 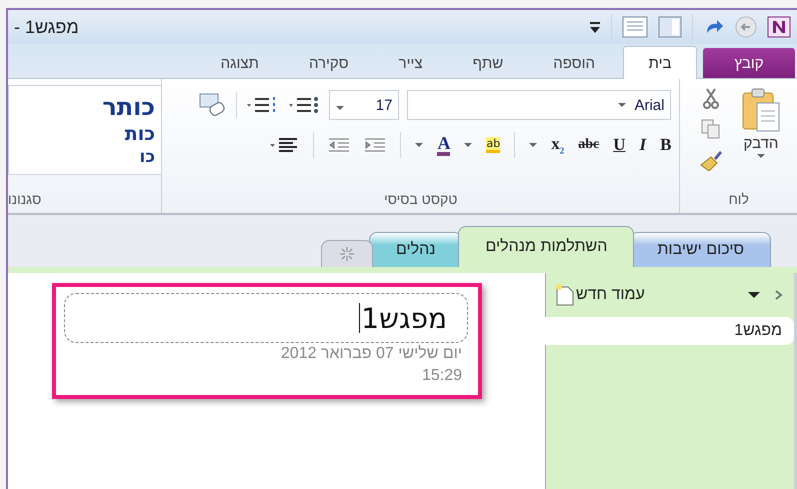 What do you see at coordinates (600, 295) in the screenshot?
I see `new-page-button: עמוד חדש` at bounding box center [600, 295].